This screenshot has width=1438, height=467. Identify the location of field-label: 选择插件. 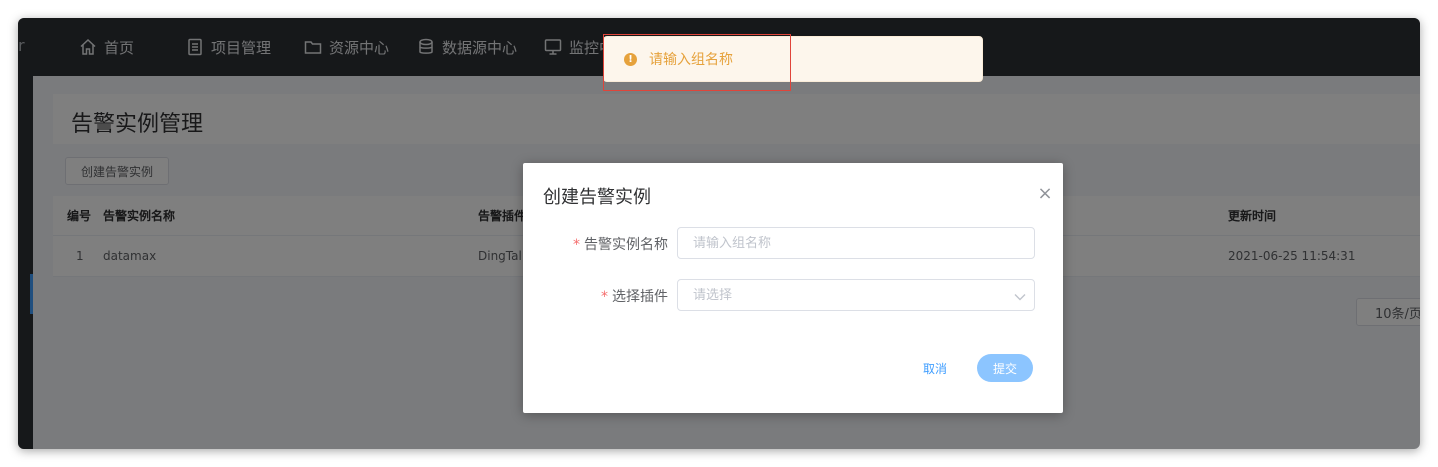
(640, 297).